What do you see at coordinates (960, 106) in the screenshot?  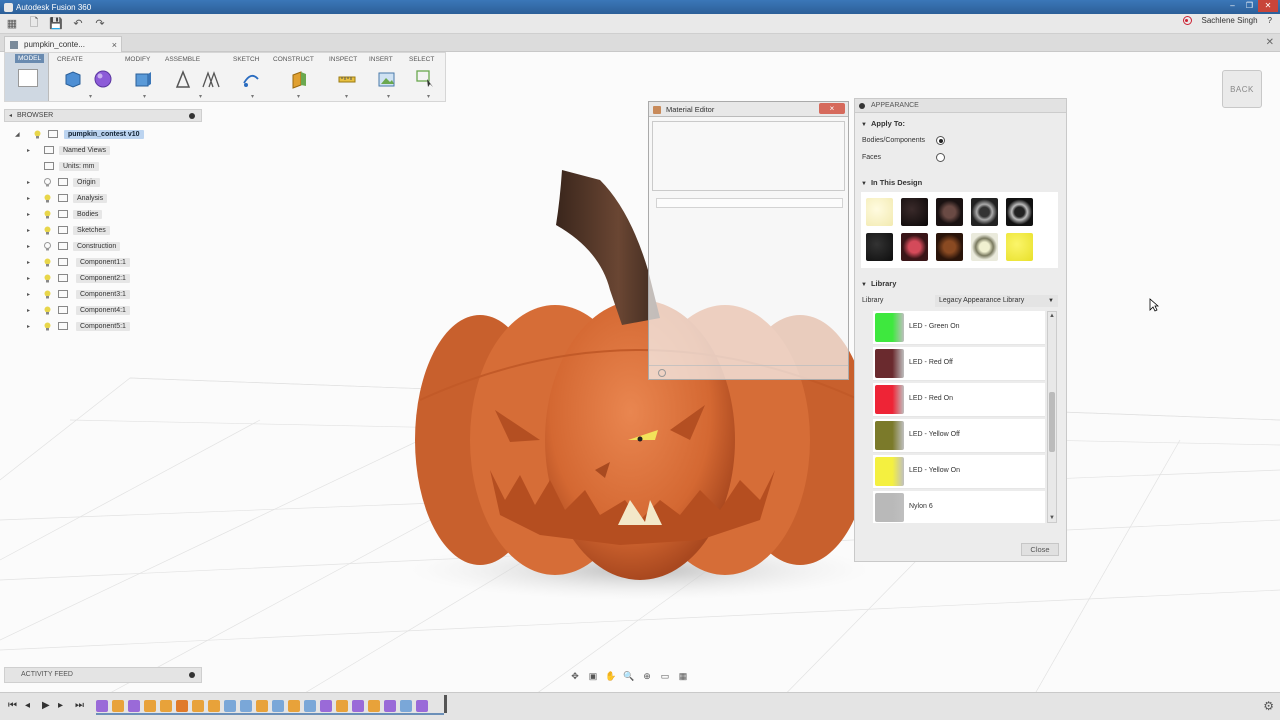 I see `appearance-header: APPEARANCE` at bounding box center [960, 106].